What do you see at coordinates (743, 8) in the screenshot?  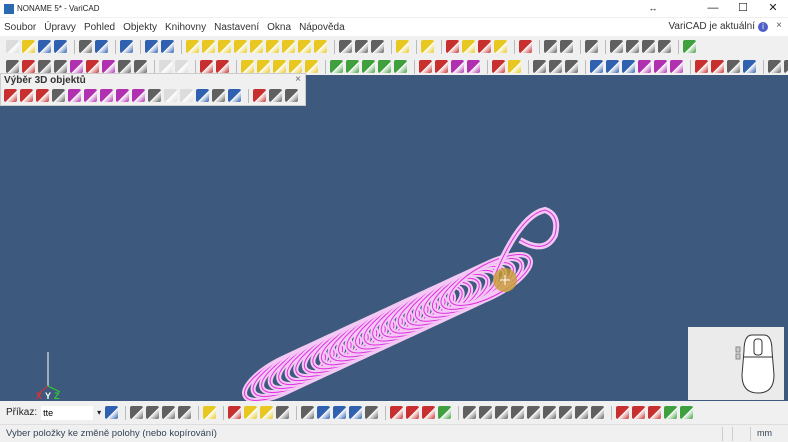 I see `maximize-button: ☐` at bounding box center [743, 8].